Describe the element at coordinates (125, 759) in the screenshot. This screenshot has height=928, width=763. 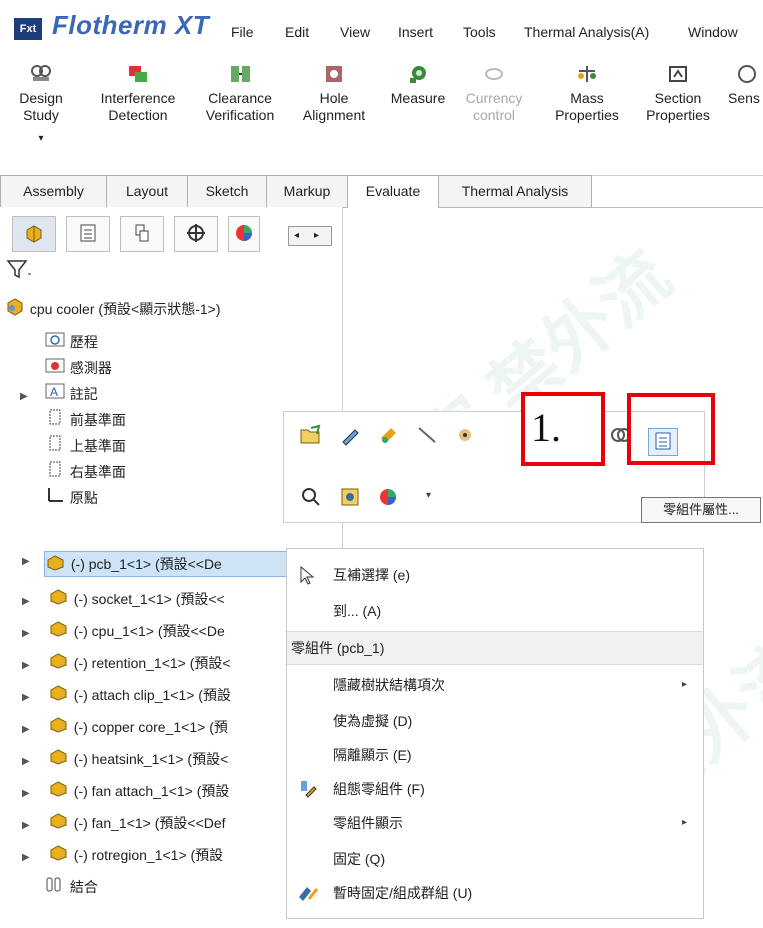
I see `tree-part-row: ▶ (-) heatsink_1<1> (預設<` at that location.